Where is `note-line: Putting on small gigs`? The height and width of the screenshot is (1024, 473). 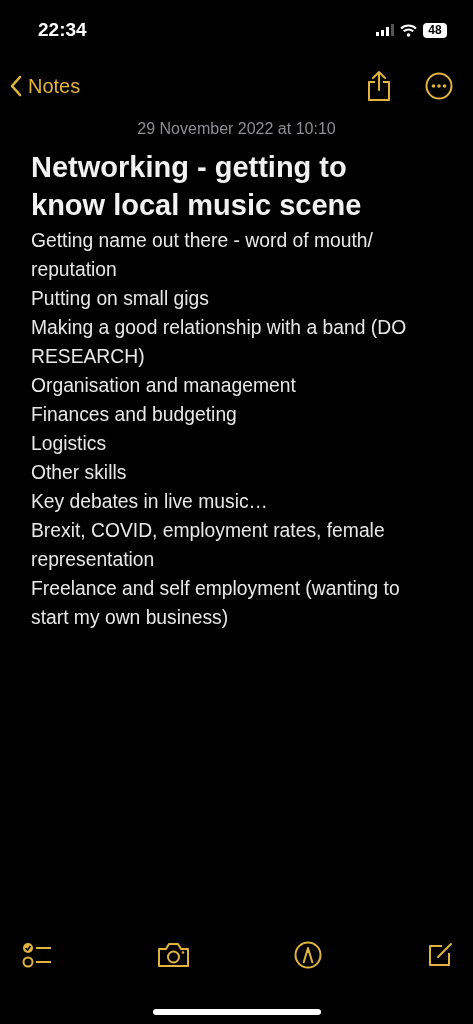 note-line: Putting on small gigs is located at coordinates (120, 299).